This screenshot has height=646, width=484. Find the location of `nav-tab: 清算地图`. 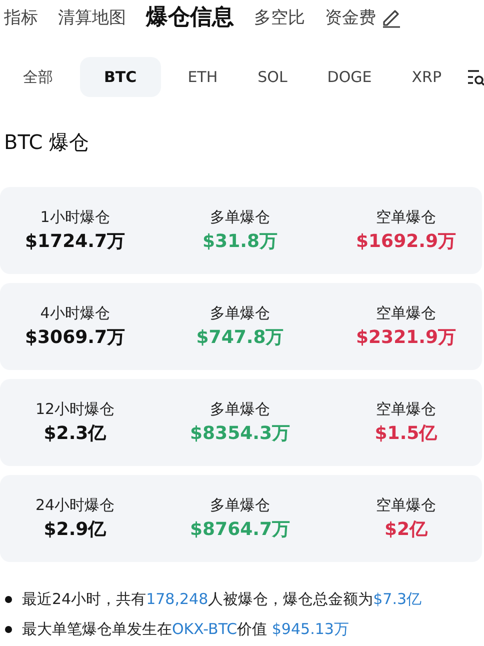

nav-tab: 清算地图 is located at coordinates (92, 17).